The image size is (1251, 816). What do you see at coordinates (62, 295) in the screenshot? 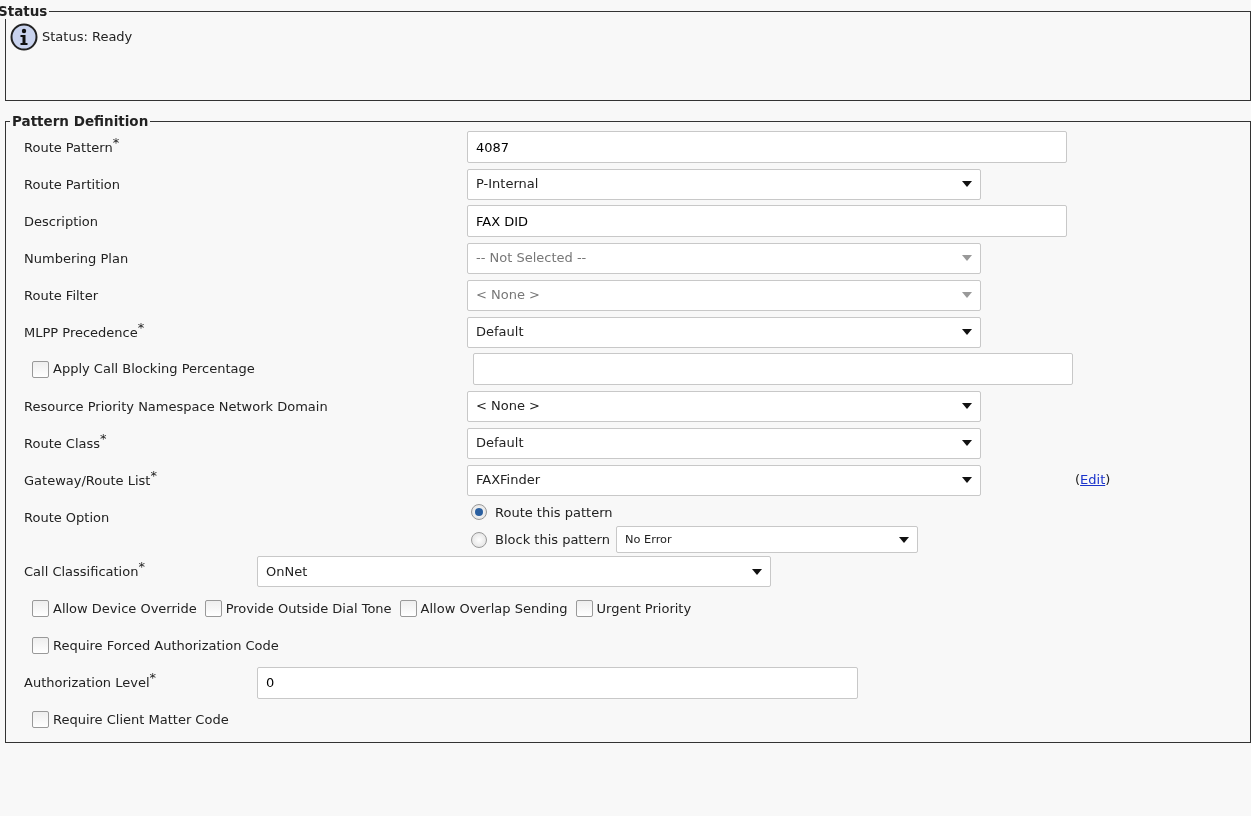
I see `field-label: Route Filter` at bounding box center [62, 295].